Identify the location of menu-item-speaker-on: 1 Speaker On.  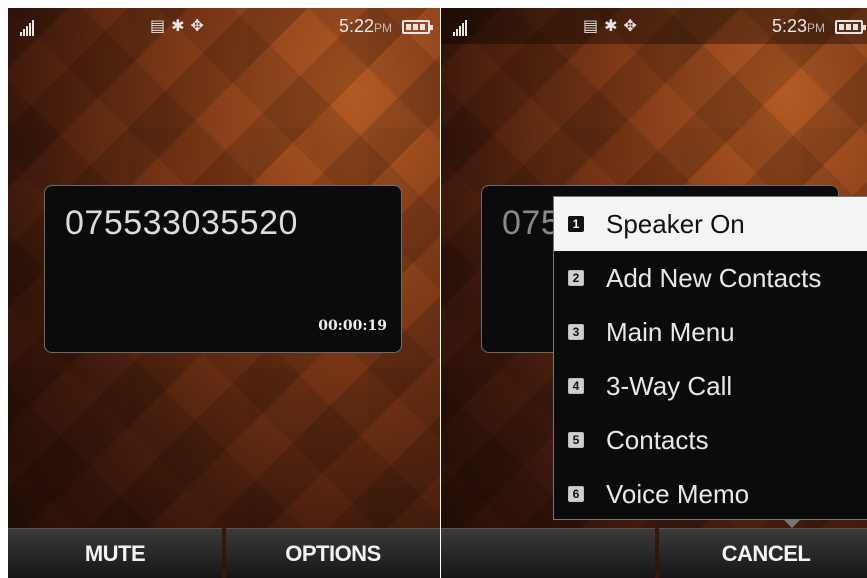
(710, 224).